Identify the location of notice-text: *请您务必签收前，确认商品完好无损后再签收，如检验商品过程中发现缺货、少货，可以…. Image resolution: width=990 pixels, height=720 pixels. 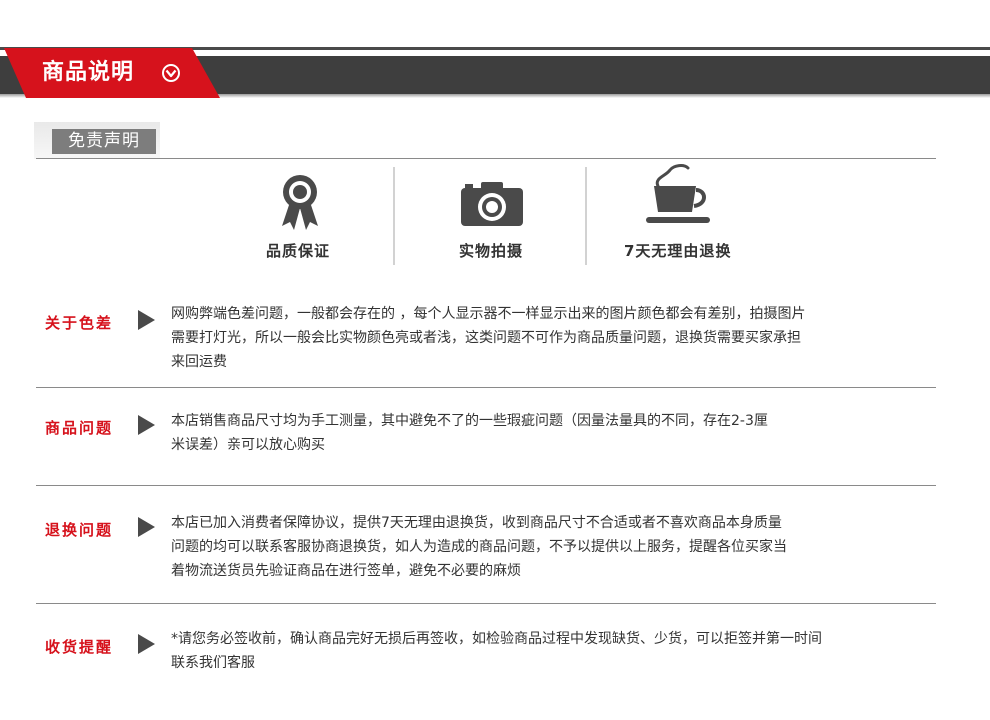
(551, 651).